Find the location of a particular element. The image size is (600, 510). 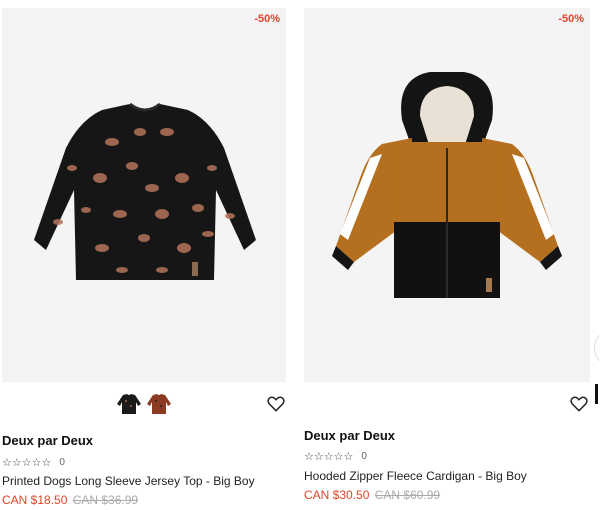

swatch-rust is located at coordinates (159, 404).